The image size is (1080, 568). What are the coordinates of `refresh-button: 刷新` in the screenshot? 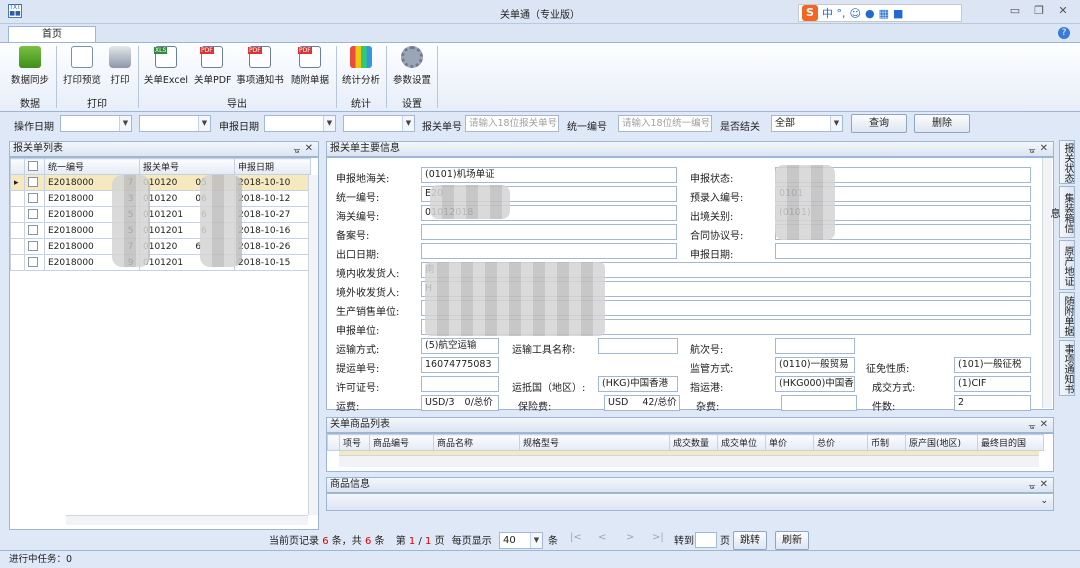 It's located at (792, 540).